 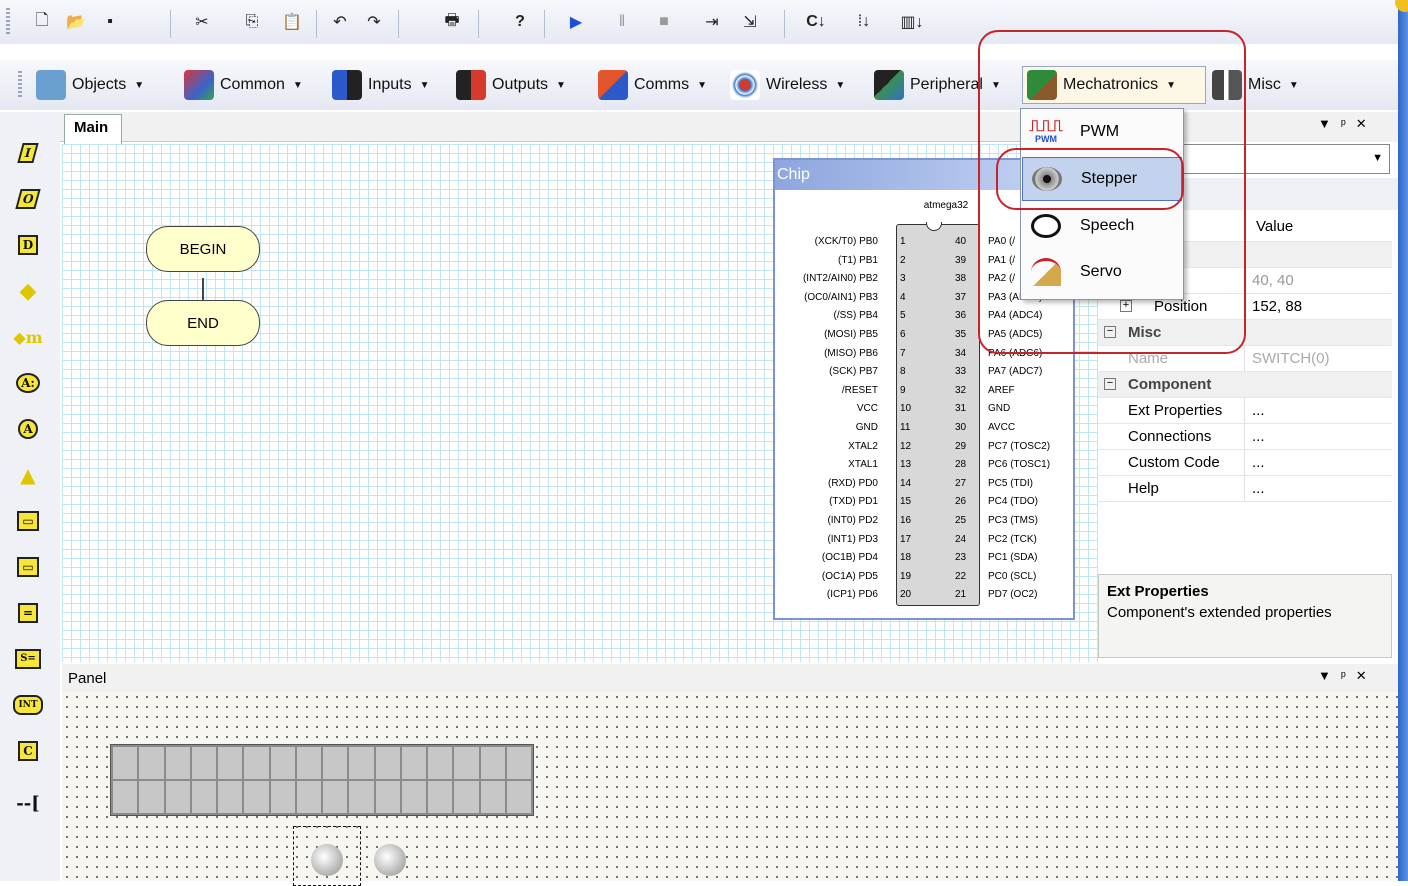 What do you see at coordinates (28, 291) in the screenshot?
I see `palette-decision-icon: ◆` at bounding box center [28, 291].